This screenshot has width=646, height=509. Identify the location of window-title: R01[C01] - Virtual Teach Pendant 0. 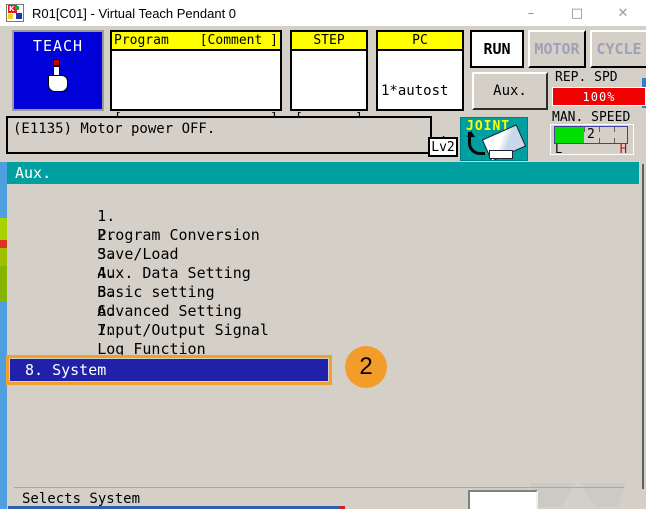
(134, 13).